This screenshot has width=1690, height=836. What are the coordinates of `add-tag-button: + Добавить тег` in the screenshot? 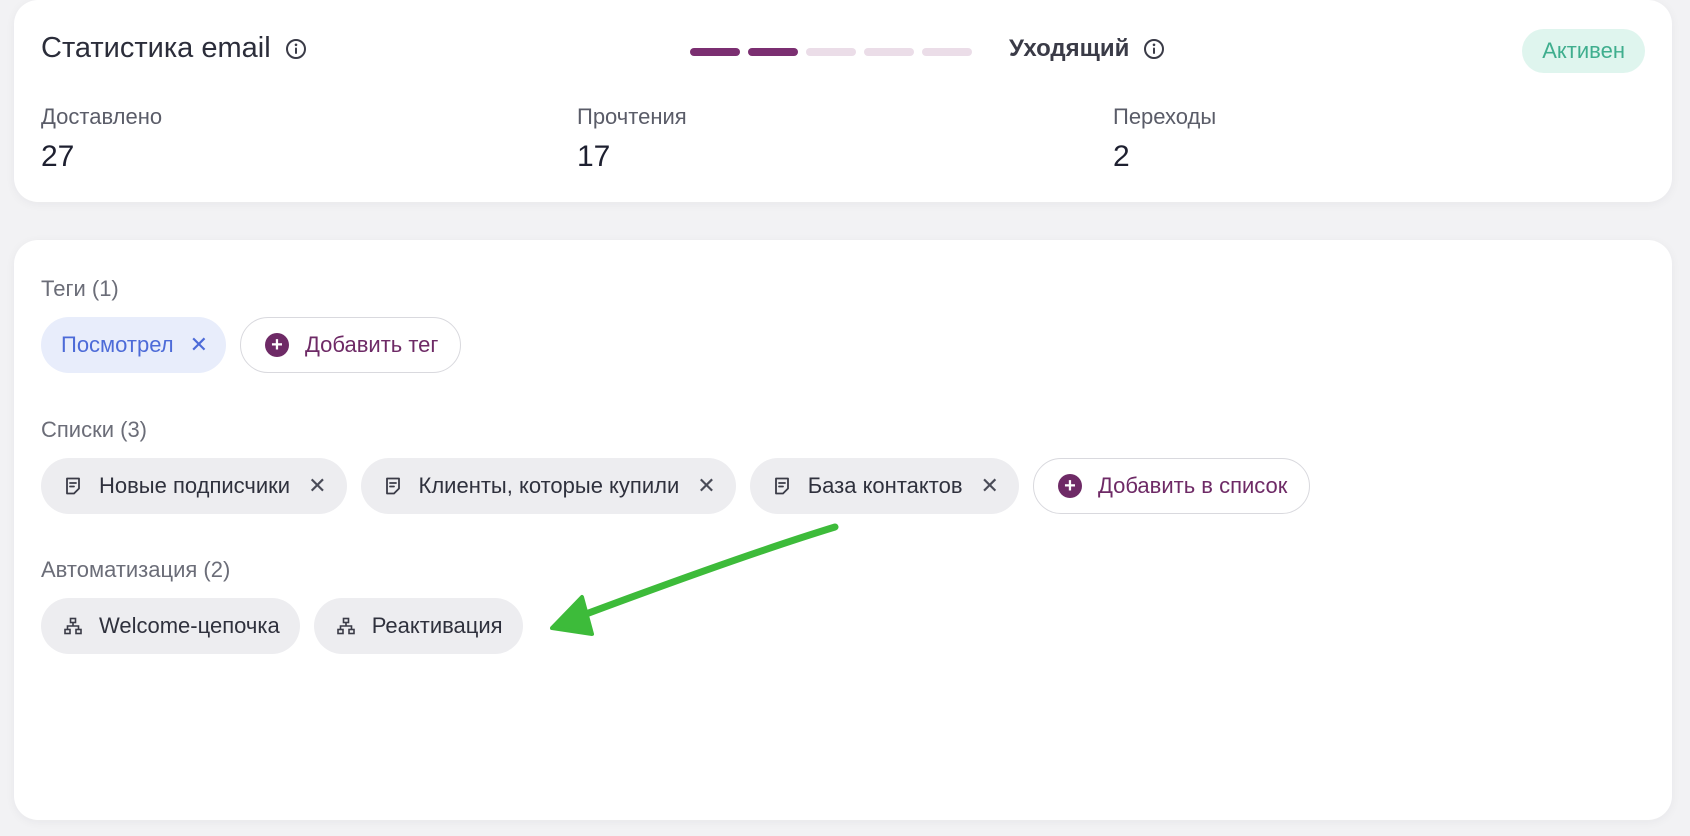 It's located at (351, 345).